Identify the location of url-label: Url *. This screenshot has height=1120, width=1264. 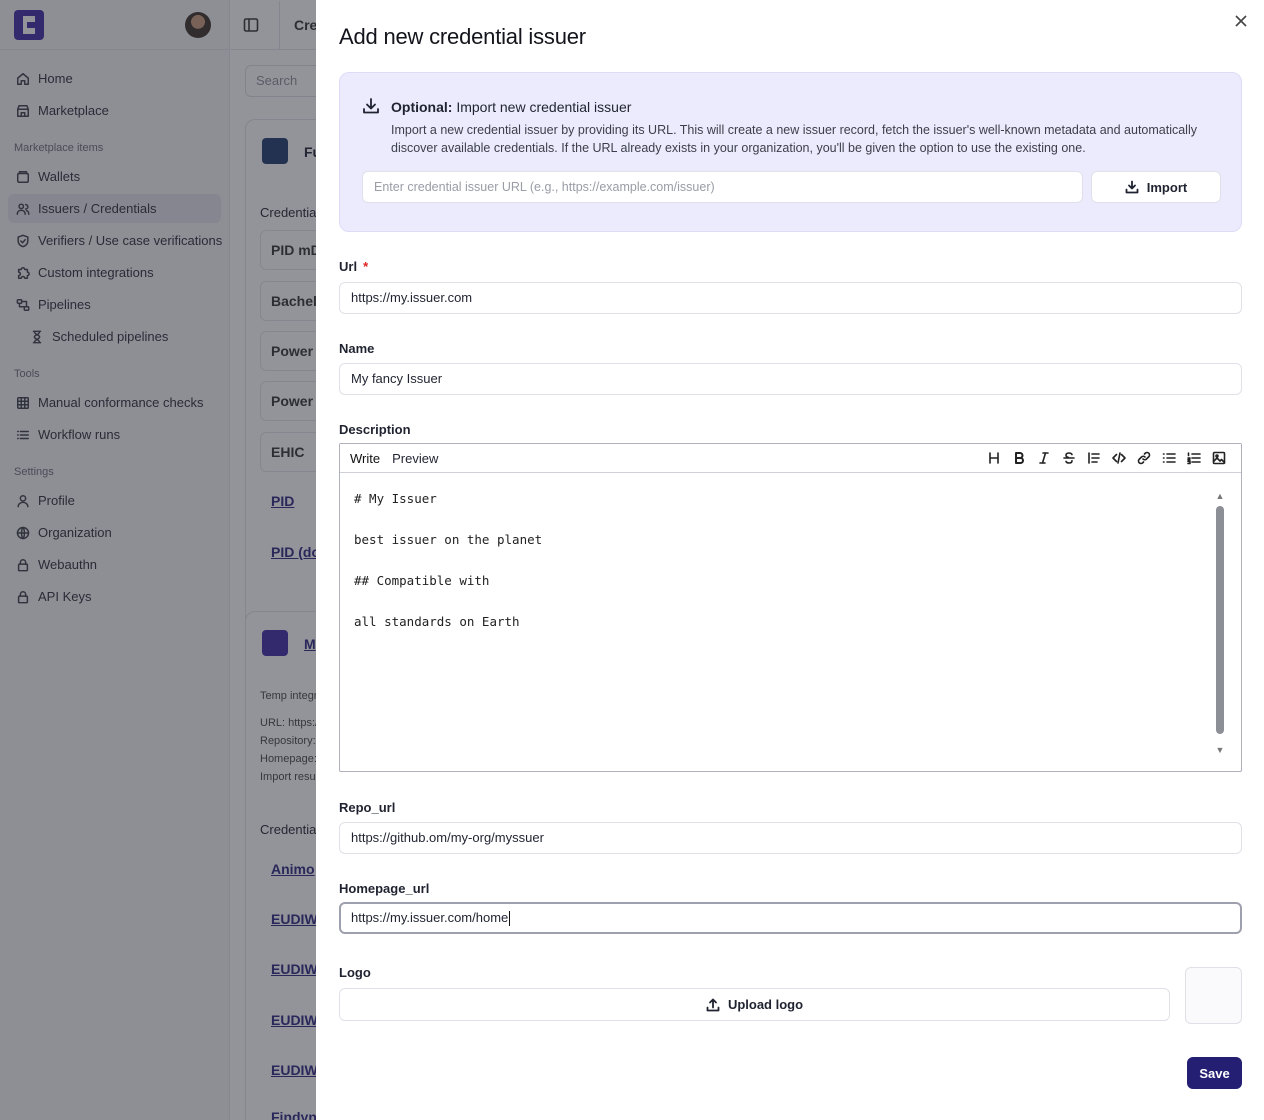
(353, 266).